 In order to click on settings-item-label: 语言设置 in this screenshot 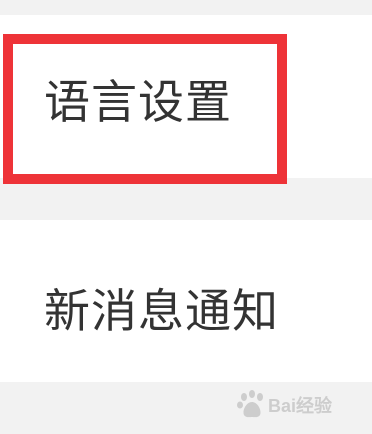, I will do `click(138, 102)`.